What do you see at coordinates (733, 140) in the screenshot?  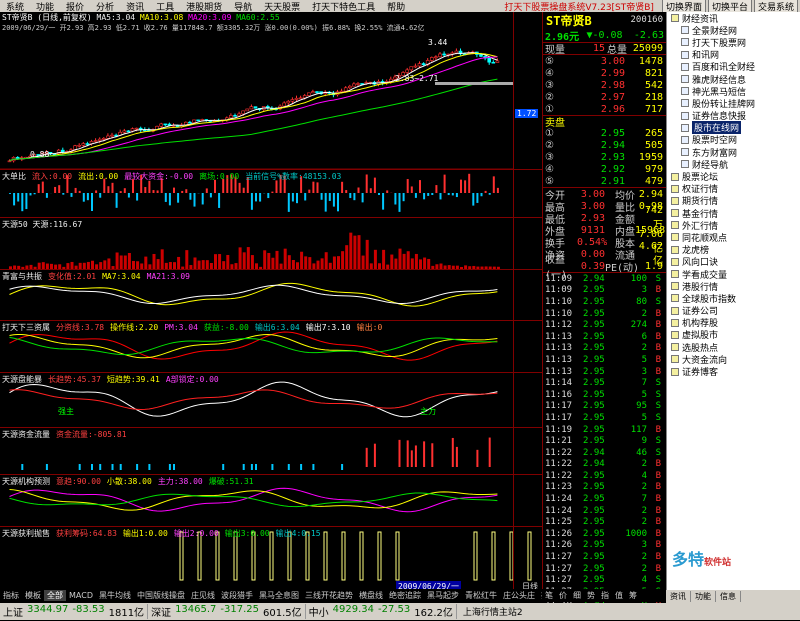 I see `sidebar-item: 股票时空网` at bounding box center [733, 140].